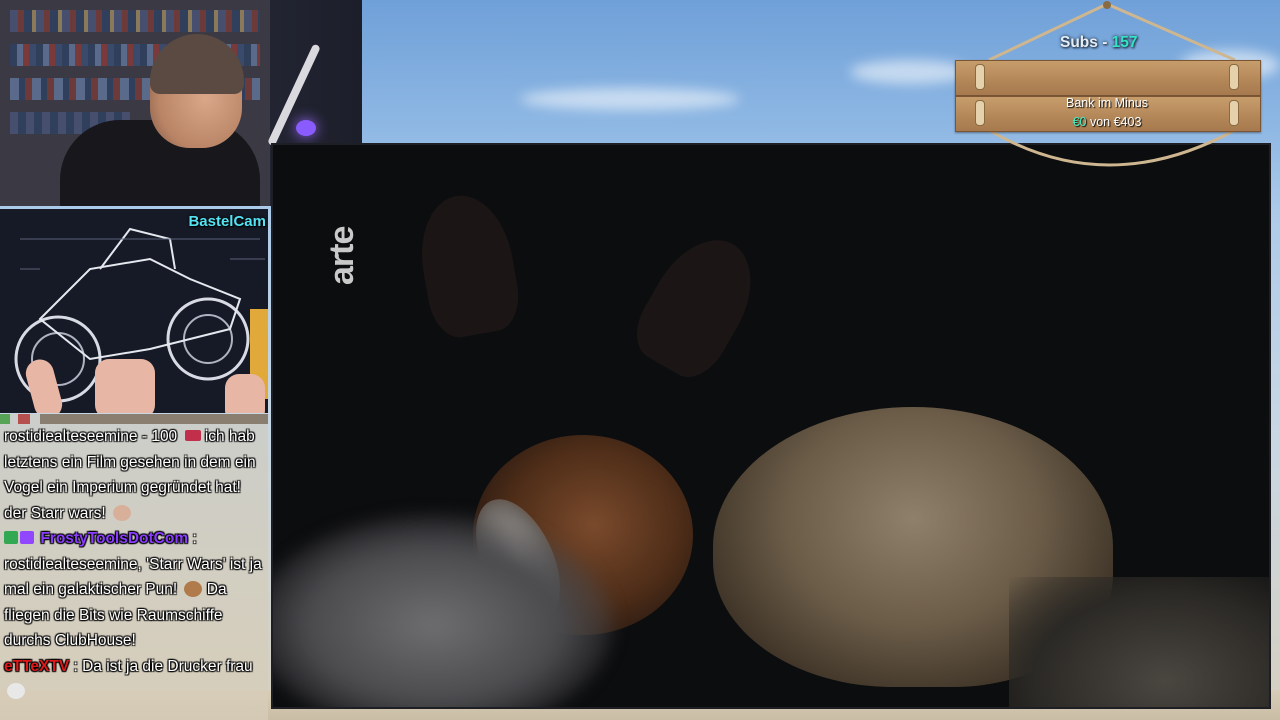  What do you see at coordinates (91, 436) in the screenshot?
I see `chat-message-text: rostidiealteseemine - 100` at bounding box center [91, 436].